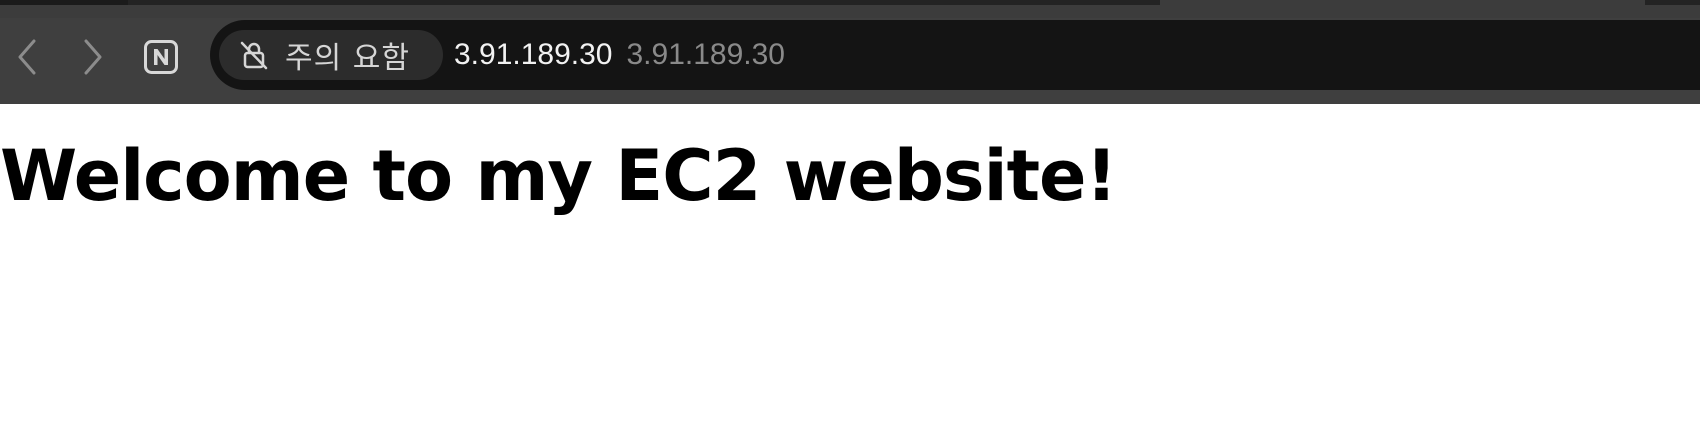 This screenshot has height=431, width=1700. Describe the element at coordinates (254, 55) in the screenshot. I see `not-secure-lock-icon` at that location.